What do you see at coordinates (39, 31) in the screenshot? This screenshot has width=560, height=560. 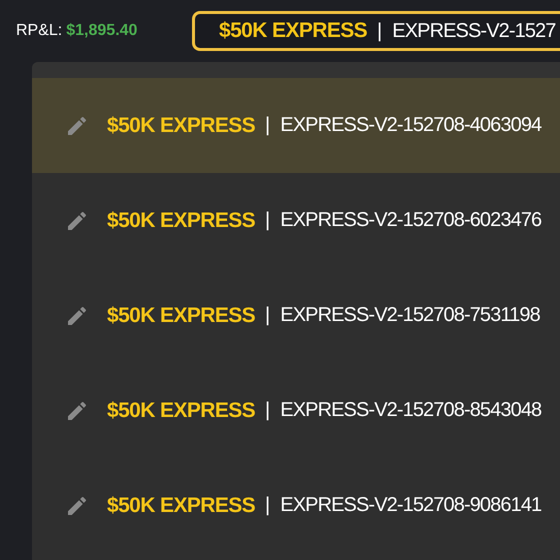 I see `pnl-label: RP&L:` at bounding box center [39, 31].